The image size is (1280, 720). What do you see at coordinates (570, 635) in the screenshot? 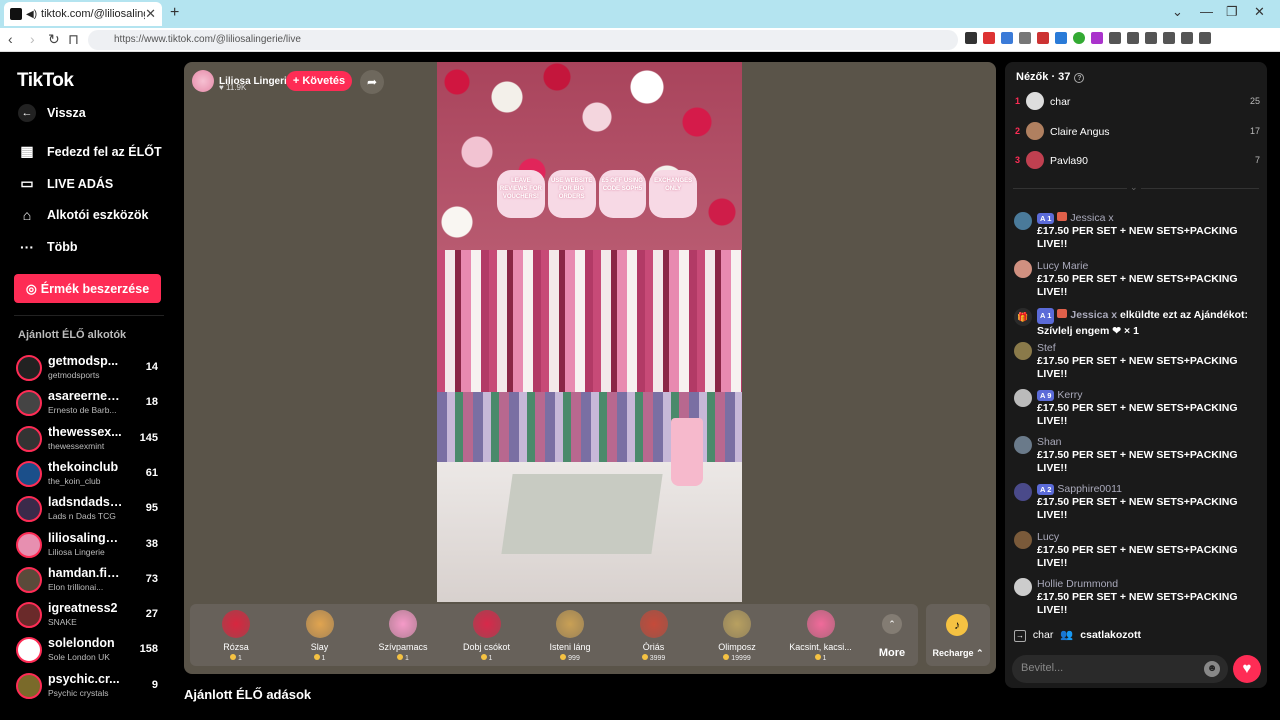
I see `gift-item: Isteni láng 999` at bounding box center [570, 635].